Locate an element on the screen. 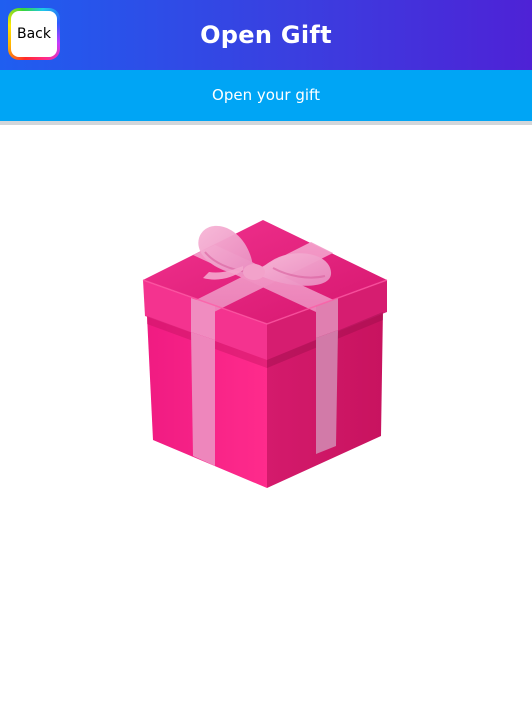 This screenshot has height=710, width=532. back-button: Back is located at coordinates (34, 34).